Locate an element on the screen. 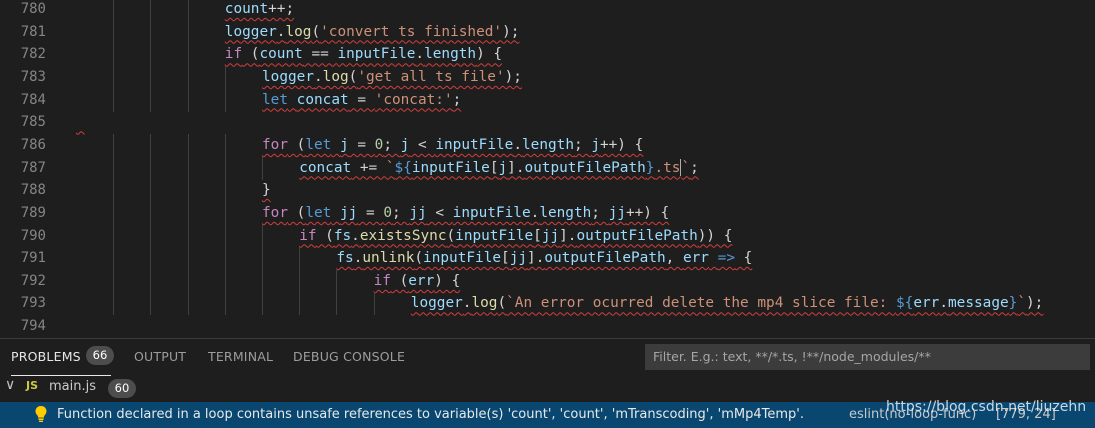  code-token: count is located at coordinates (281, 54).